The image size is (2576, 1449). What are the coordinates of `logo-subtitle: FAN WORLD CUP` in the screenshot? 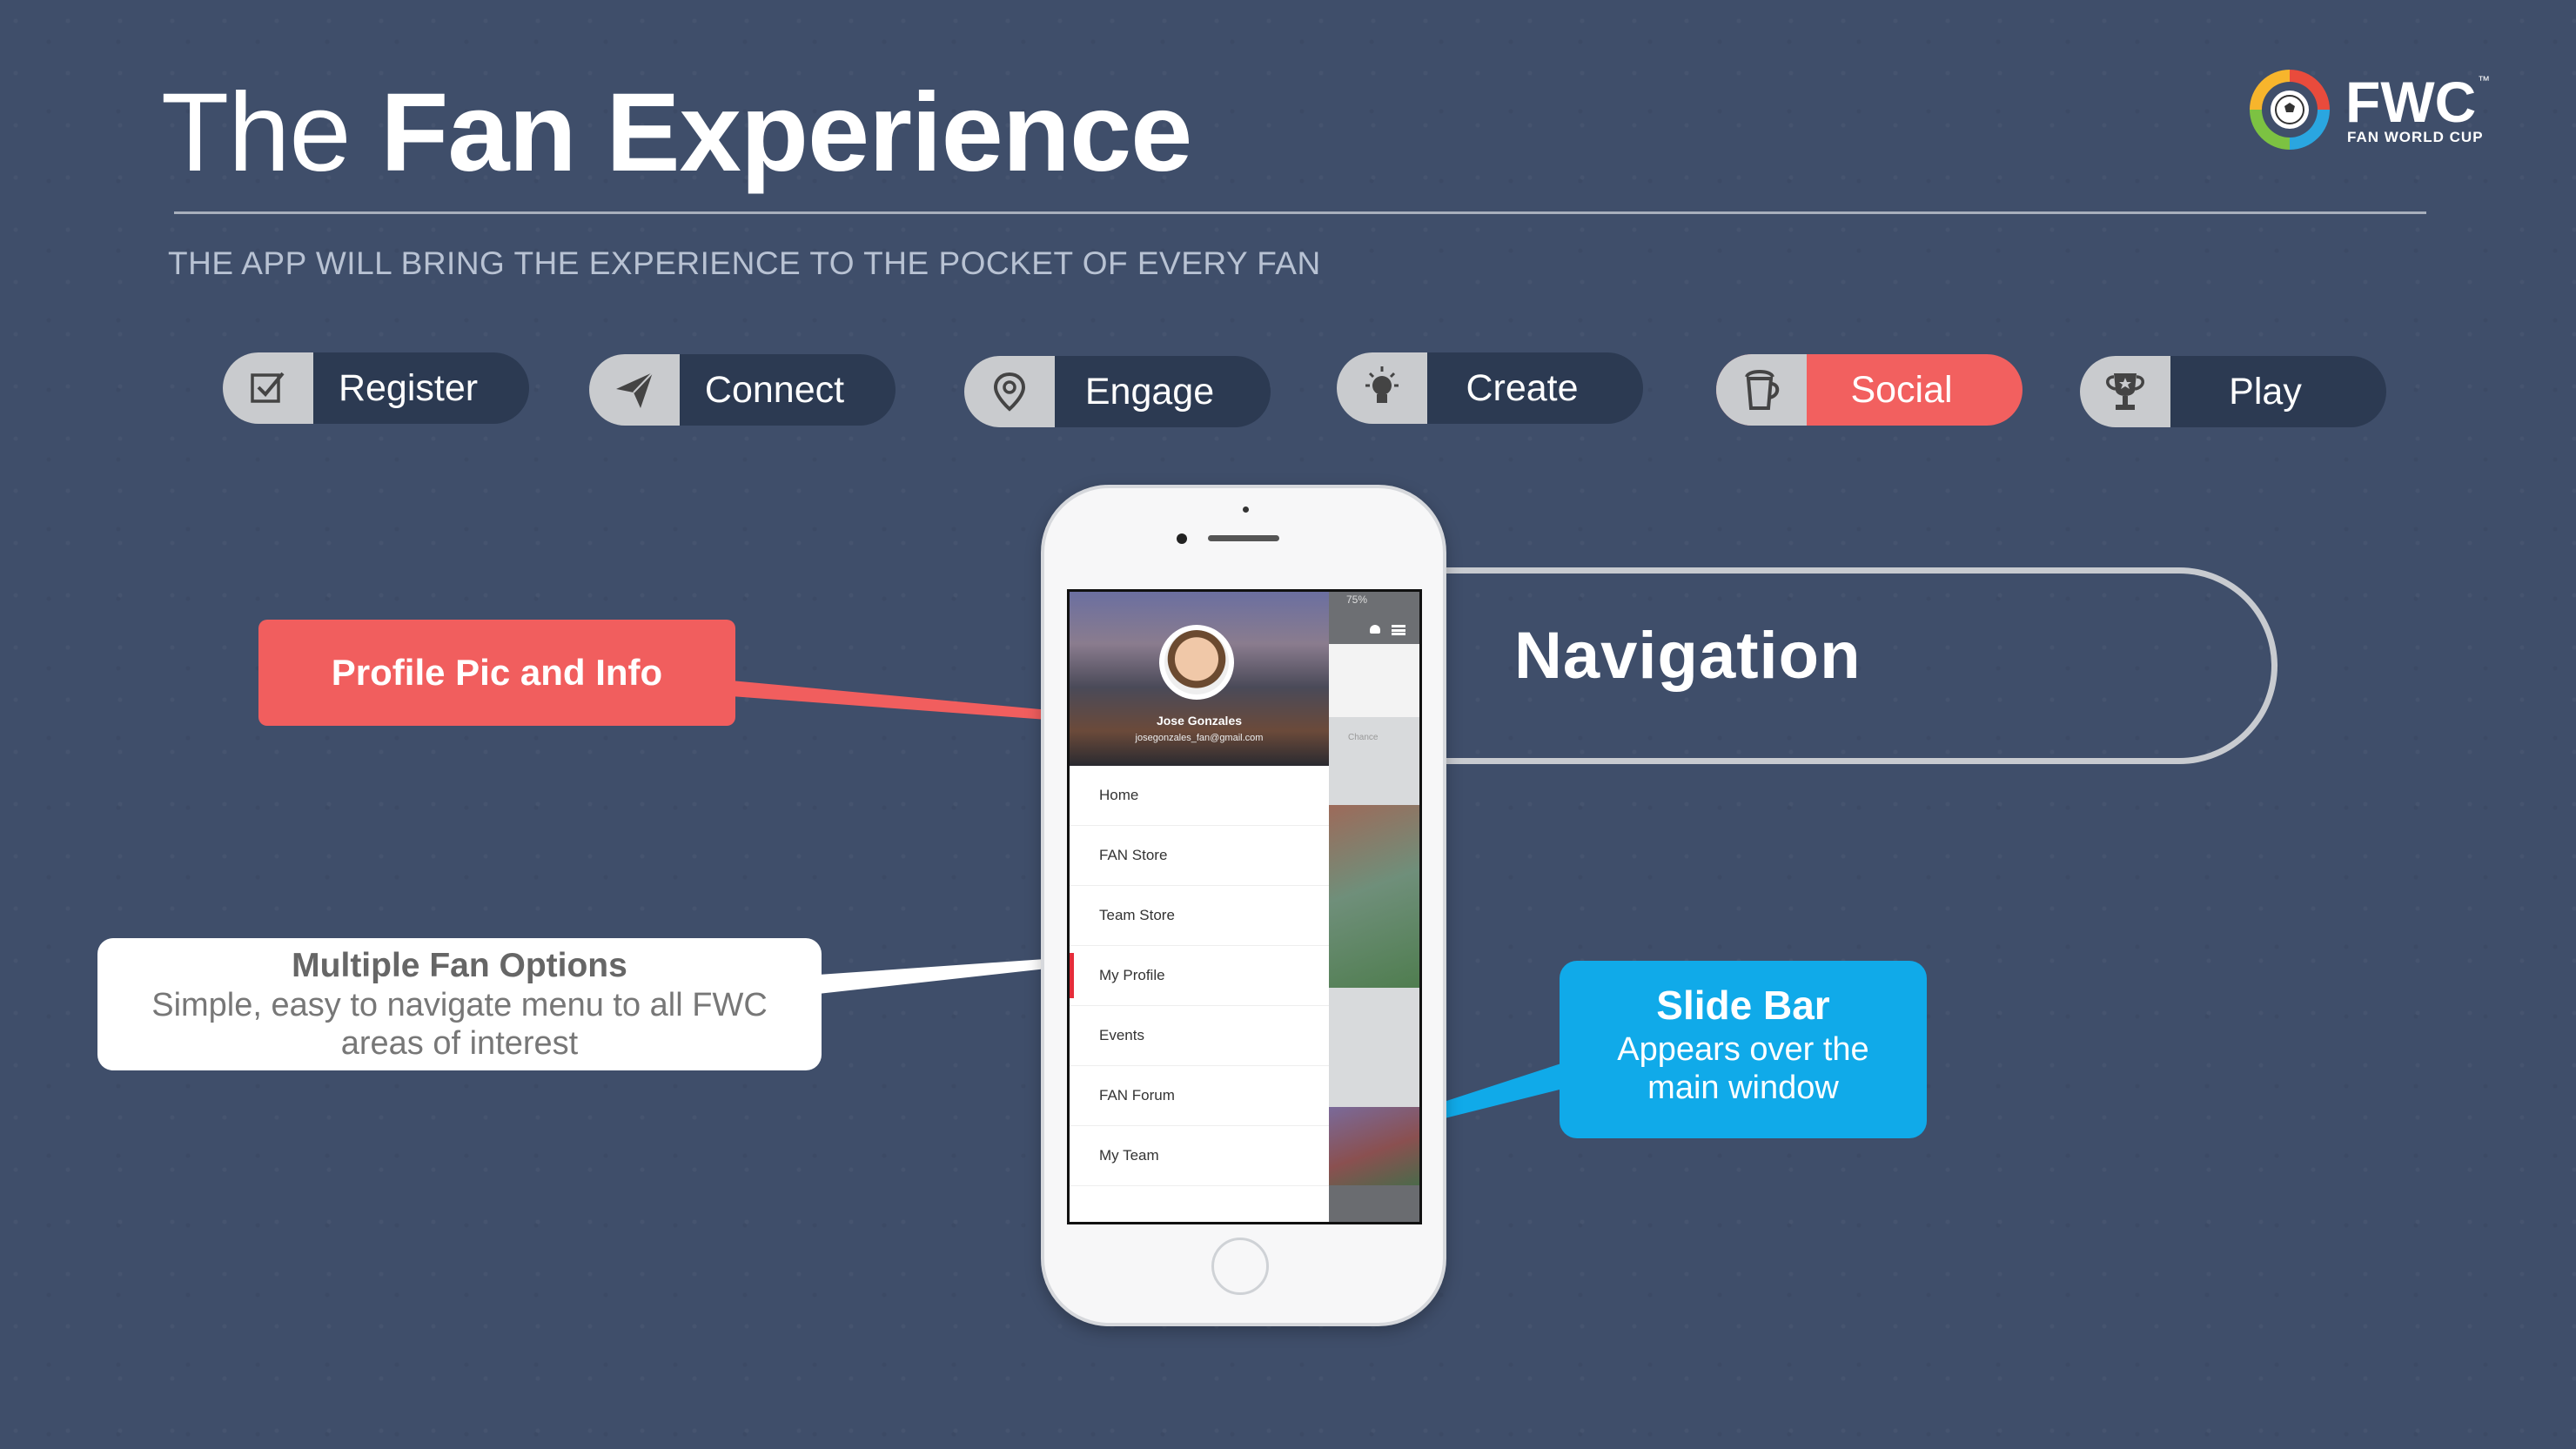 It's located at (2415, 137).